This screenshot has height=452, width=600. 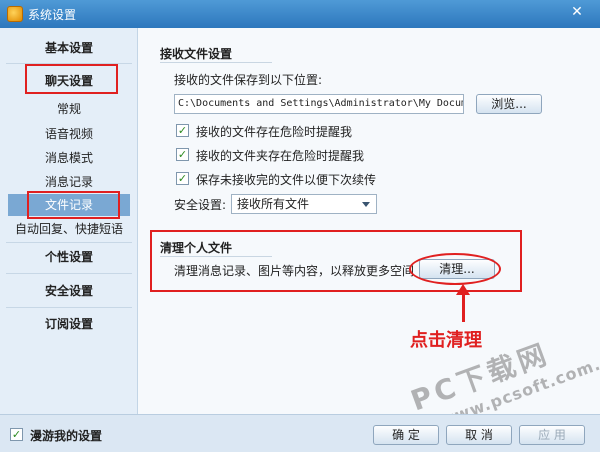 I want to click on checkbox-label: 保存未接收完的文件以便下次续传, so click(x=286, y=180).